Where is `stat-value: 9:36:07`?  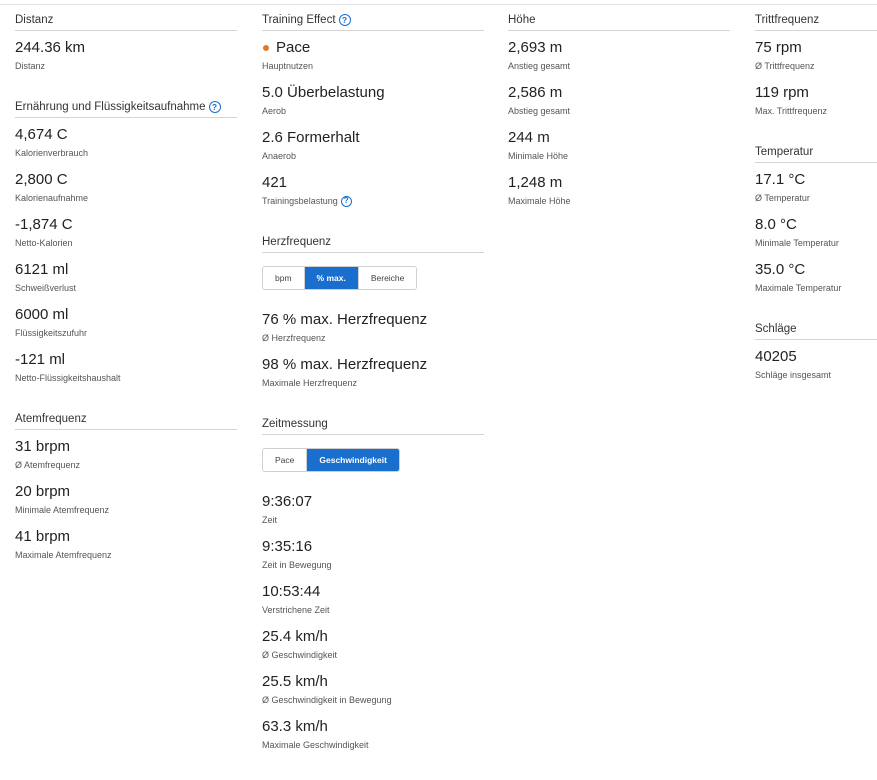
stat-value: 9:36:07 is located at coordinates (287, 501).